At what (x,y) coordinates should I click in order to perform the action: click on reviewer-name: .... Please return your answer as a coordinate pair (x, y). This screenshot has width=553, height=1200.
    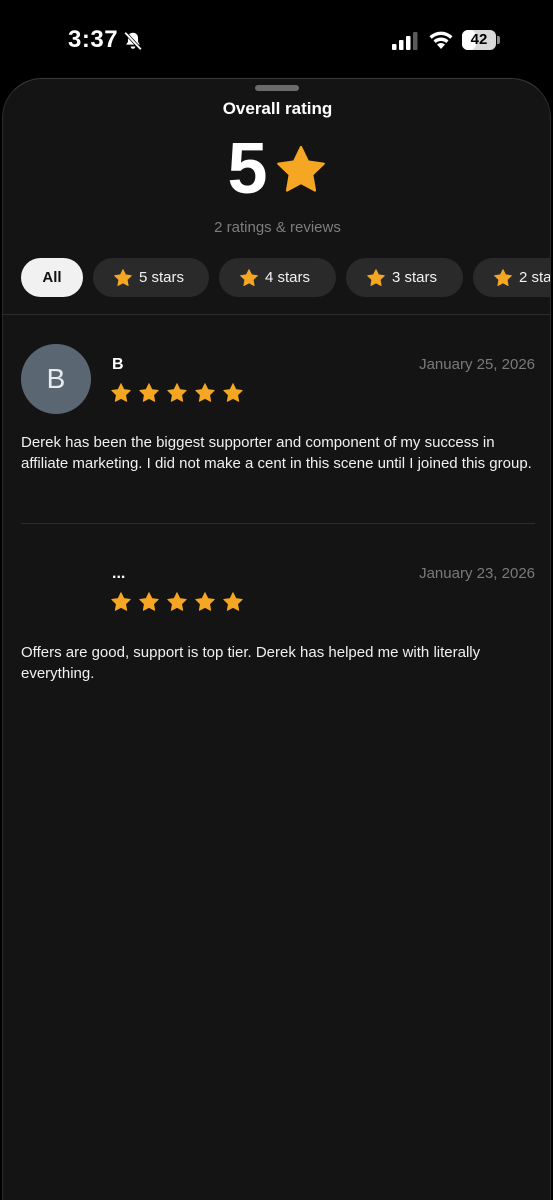
    Looking at the image, I should click on (119, 573).